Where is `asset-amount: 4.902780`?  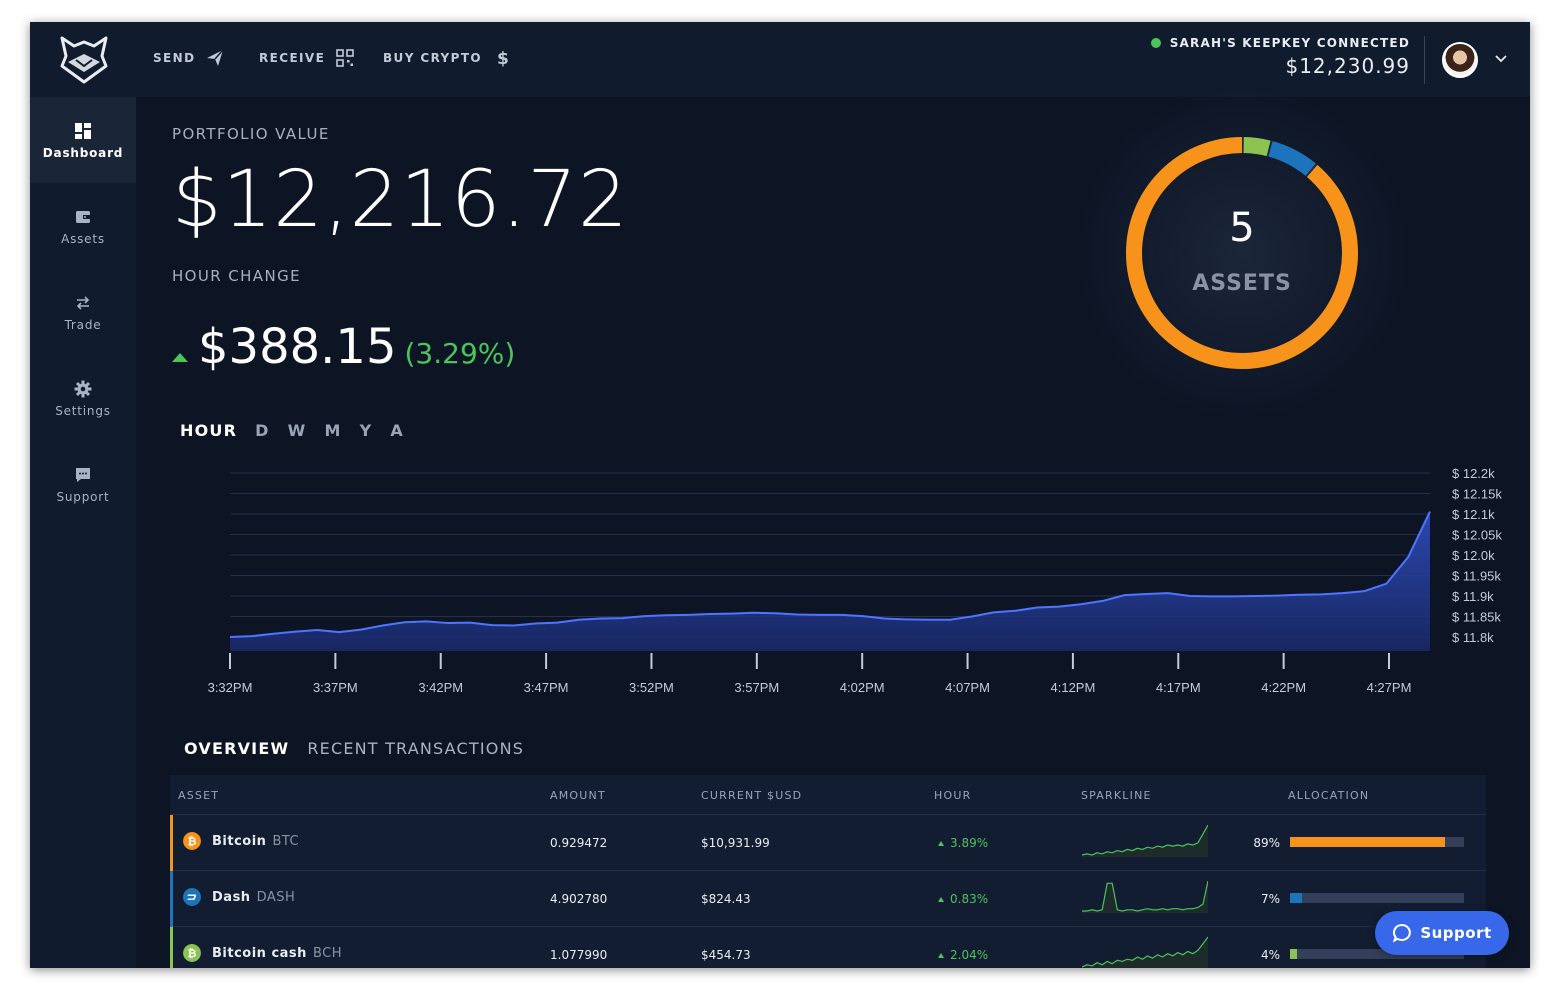 asset-amount: 4.902780 is located at coordinates (579, 899).